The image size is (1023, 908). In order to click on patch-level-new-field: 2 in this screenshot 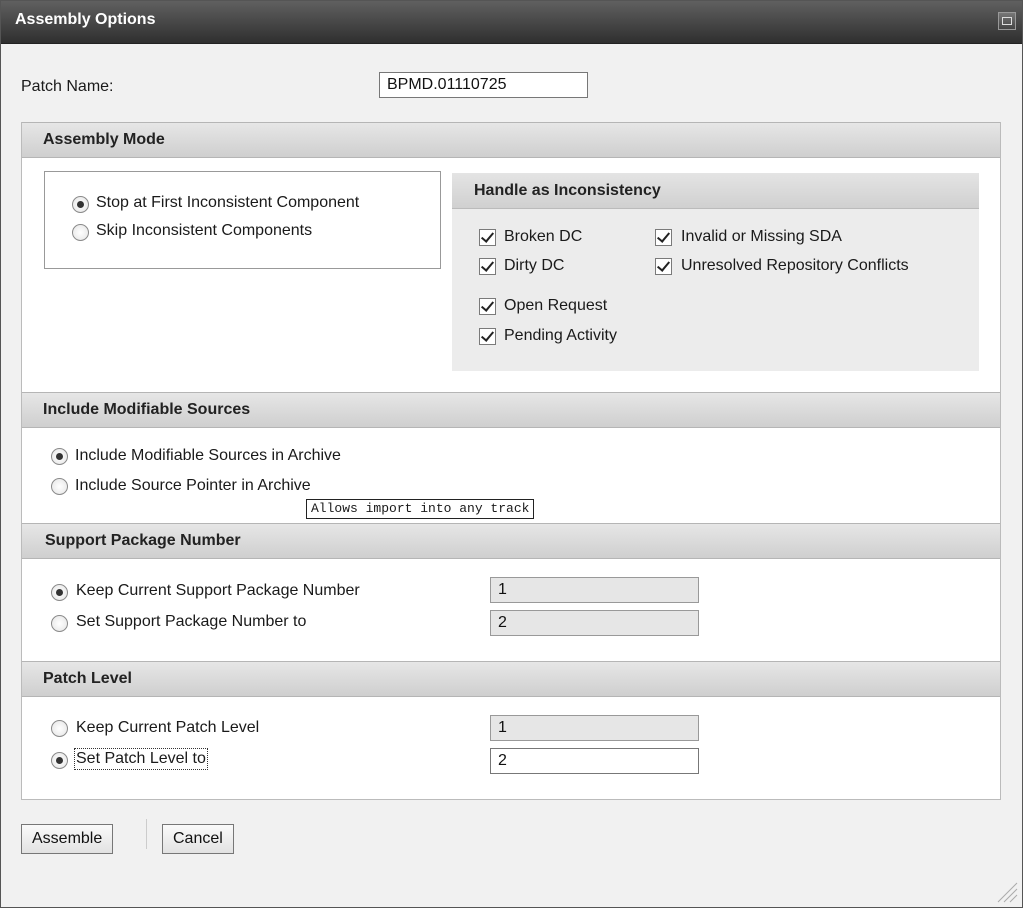, I will do `click(594, 761)`.